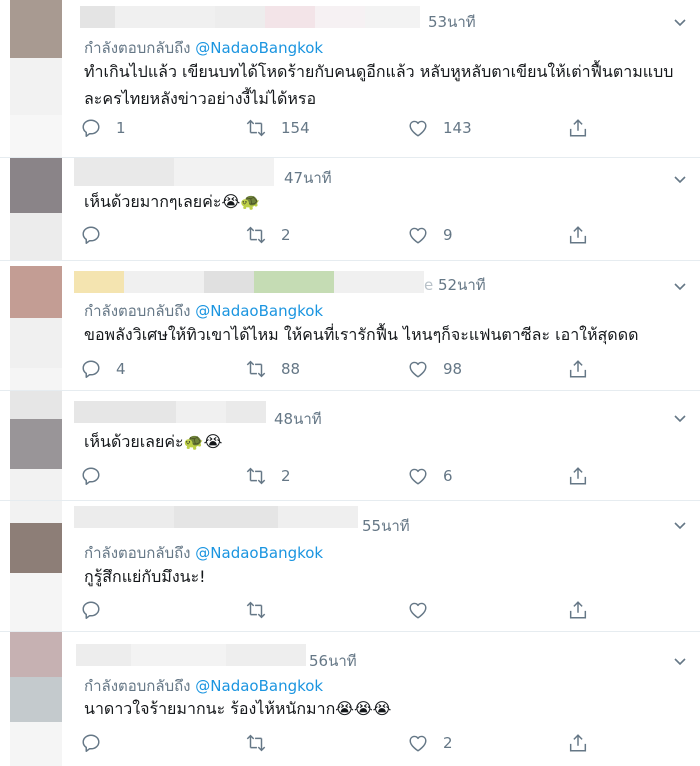  What do you see at coordinates (333, 661) in the screenshot?
I see `tweet-time: 56นาที` at bounding box center [333, 661].